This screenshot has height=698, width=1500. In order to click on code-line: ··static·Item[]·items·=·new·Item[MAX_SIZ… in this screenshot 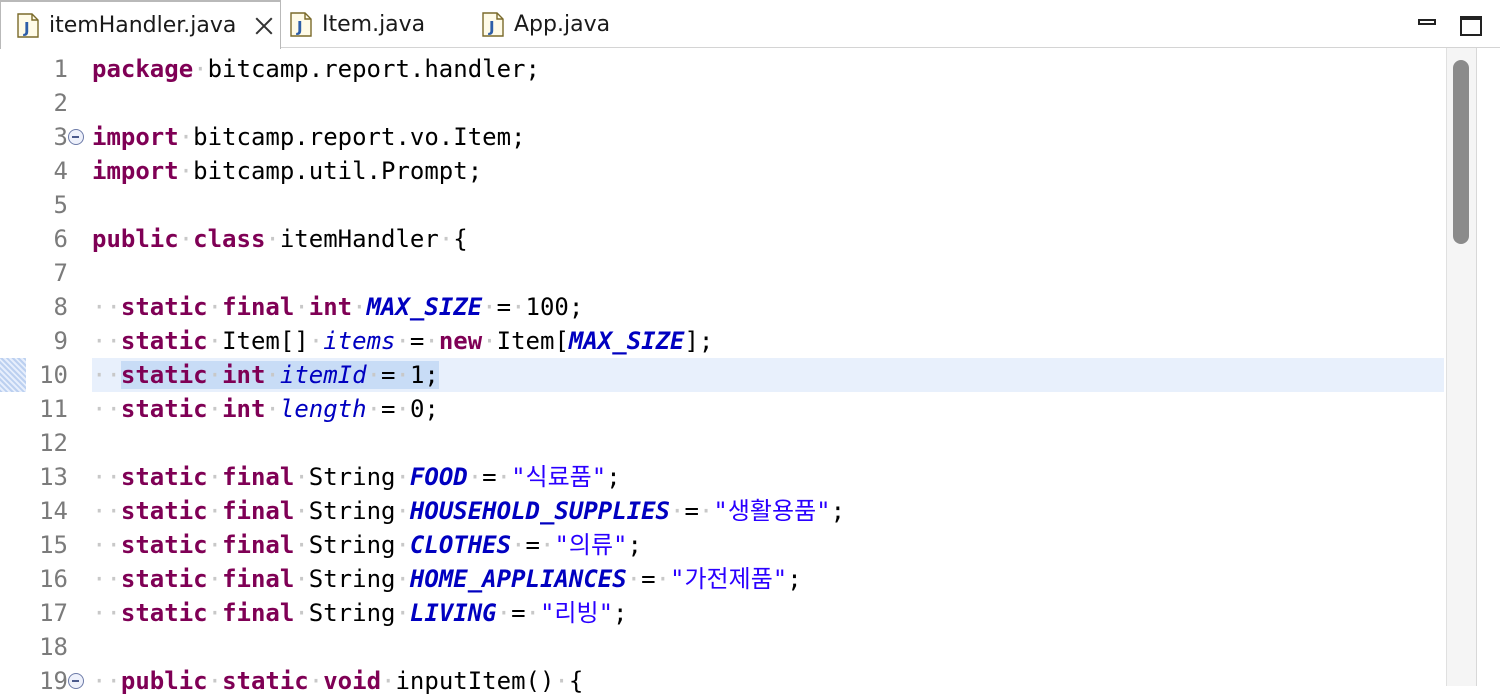, I will do `click(402, 341)`.